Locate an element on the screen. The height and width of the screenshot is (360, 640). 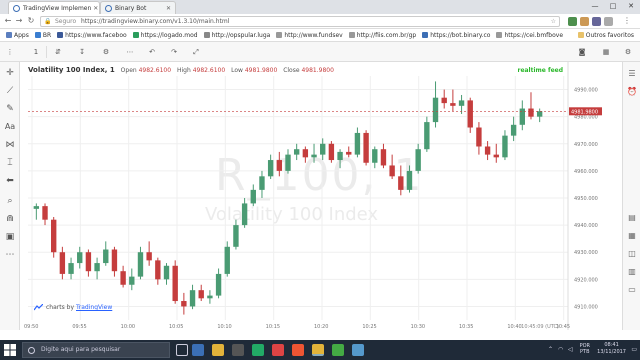
bookmark-item: http://fiis.com.br/gp is located at coordinates (382, 35).